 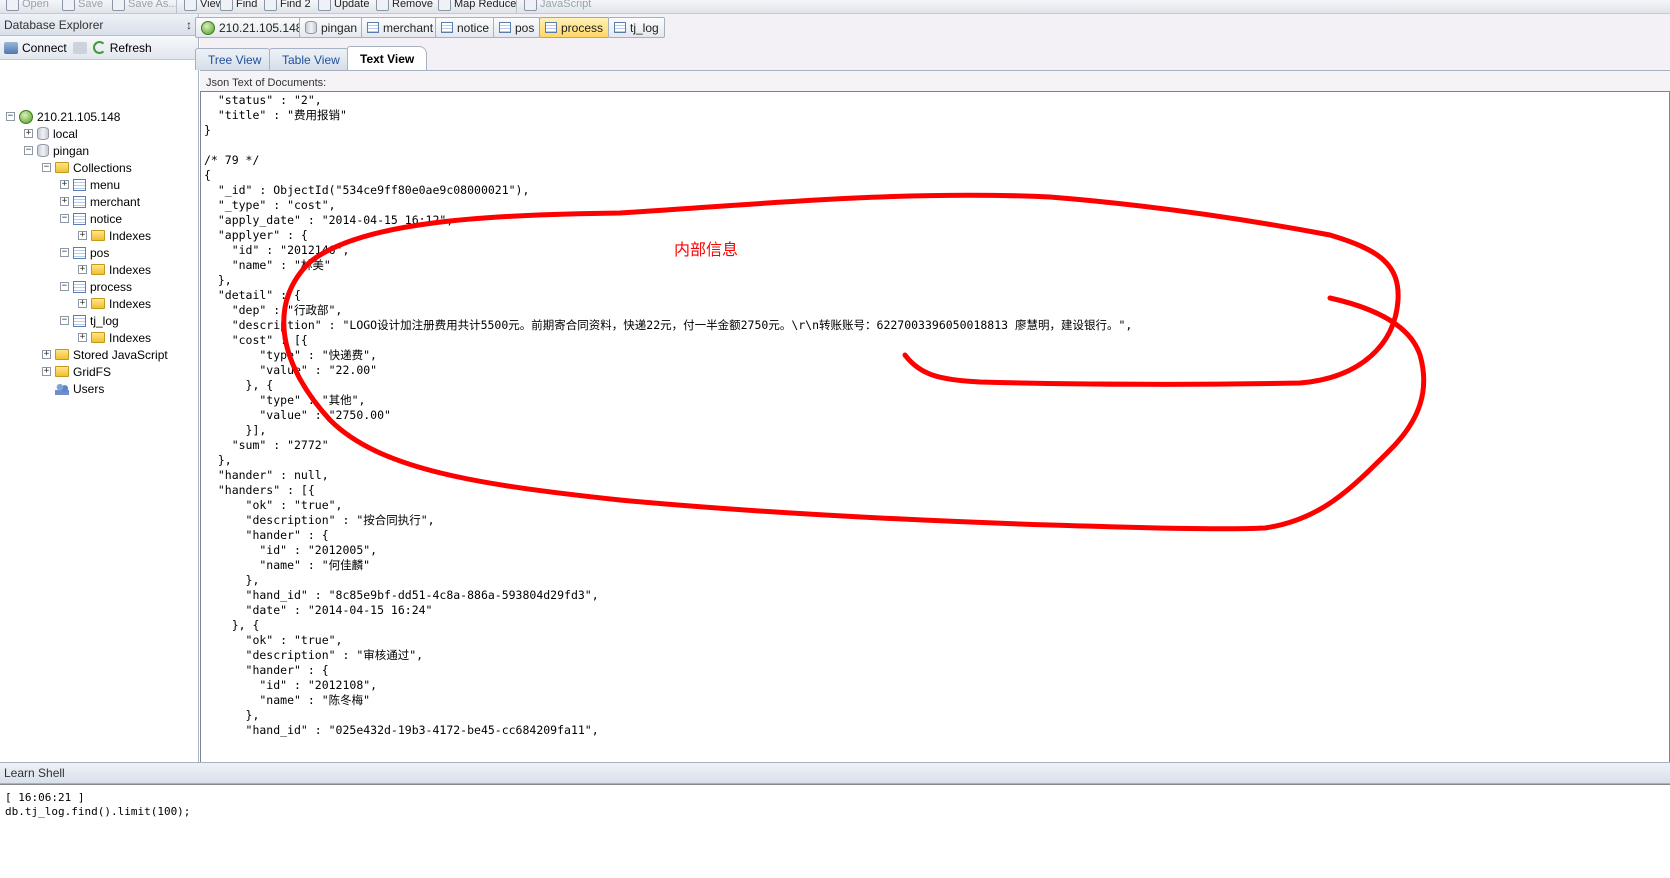 I want to click on json-line: /* 79 */, so click(x=232, y=160).